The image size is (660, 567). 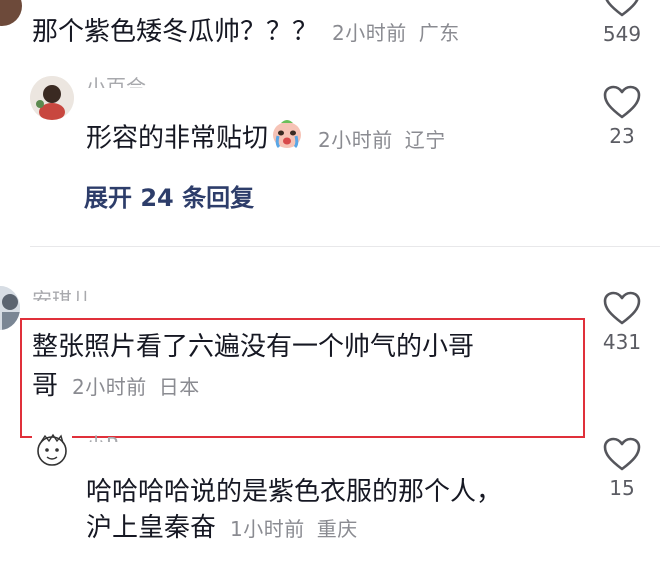 I want to click on comment-meta: 2小时前 辽宁, so click(x=382, y=140).